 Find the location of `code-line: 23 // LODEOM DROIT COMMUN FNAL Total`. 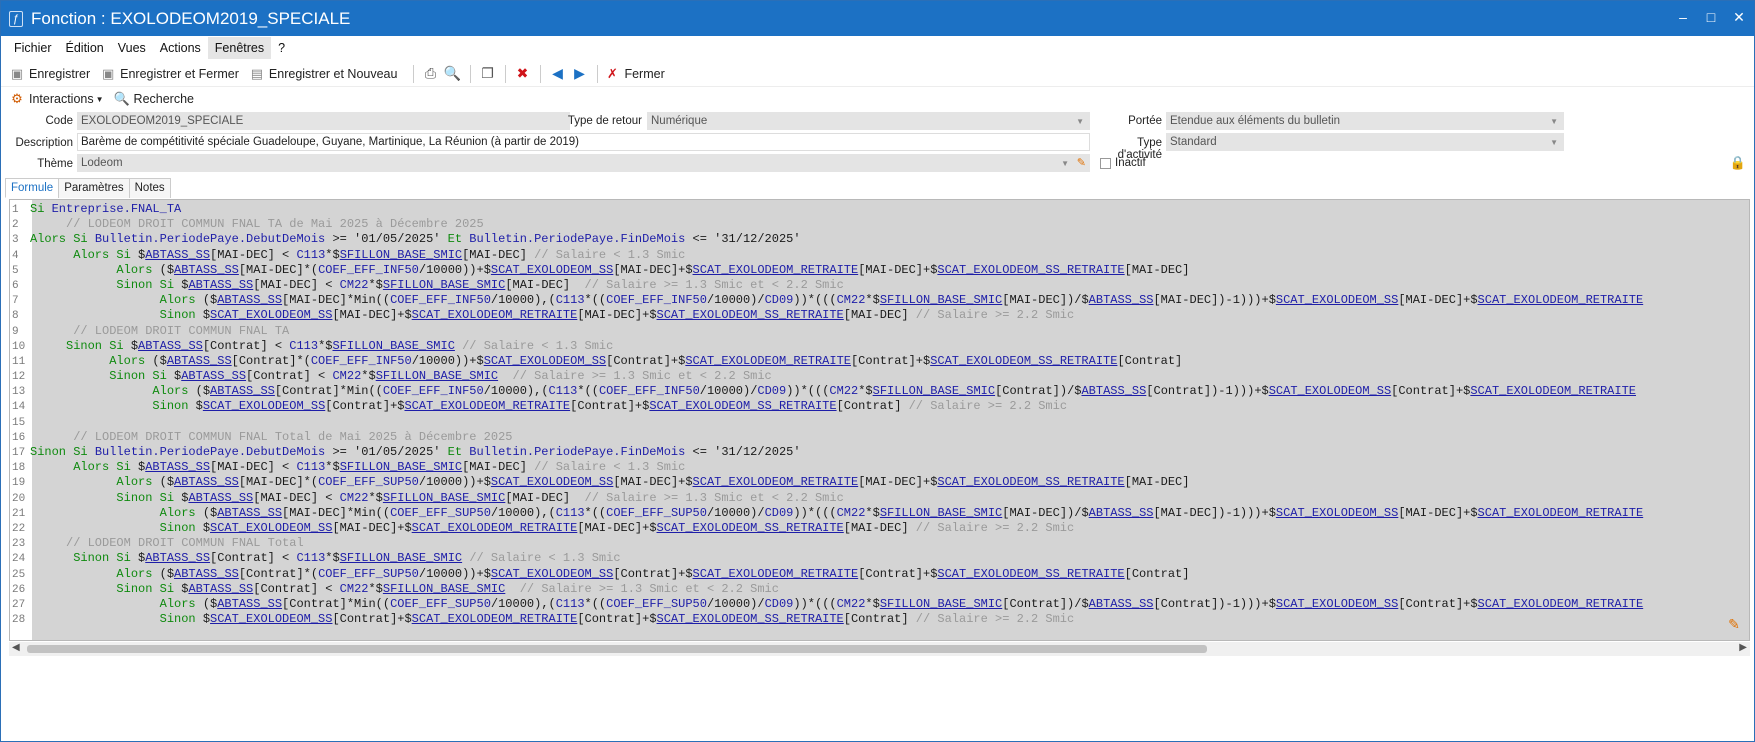

code-line: 23 // LODEOM DROIT COMMUN FNAL Total is located at coordinates (827, 543).